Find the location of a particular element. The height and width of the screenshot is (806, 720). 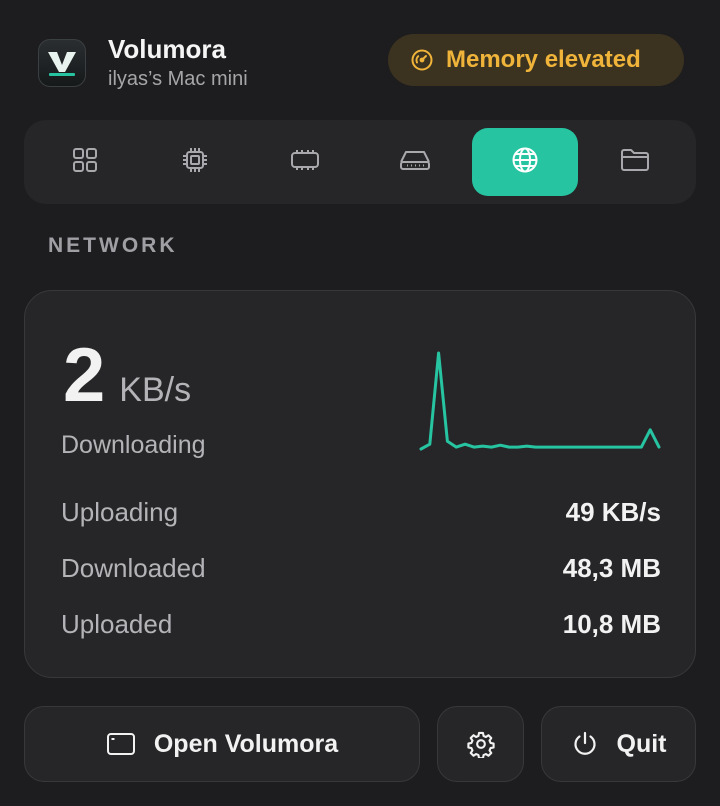

stat-row-downloaded: Downloaded 48,3 MB is located at coordinates (361, 568).